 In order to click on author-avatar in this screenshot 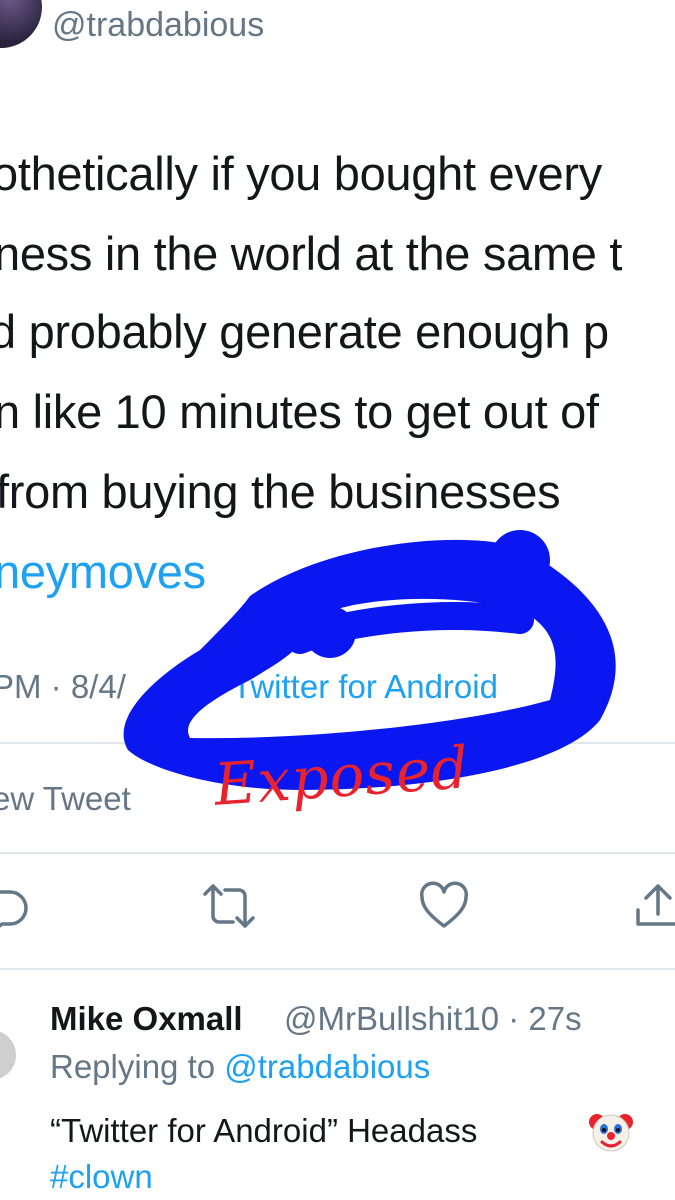, I will do `click(21, 24)`.